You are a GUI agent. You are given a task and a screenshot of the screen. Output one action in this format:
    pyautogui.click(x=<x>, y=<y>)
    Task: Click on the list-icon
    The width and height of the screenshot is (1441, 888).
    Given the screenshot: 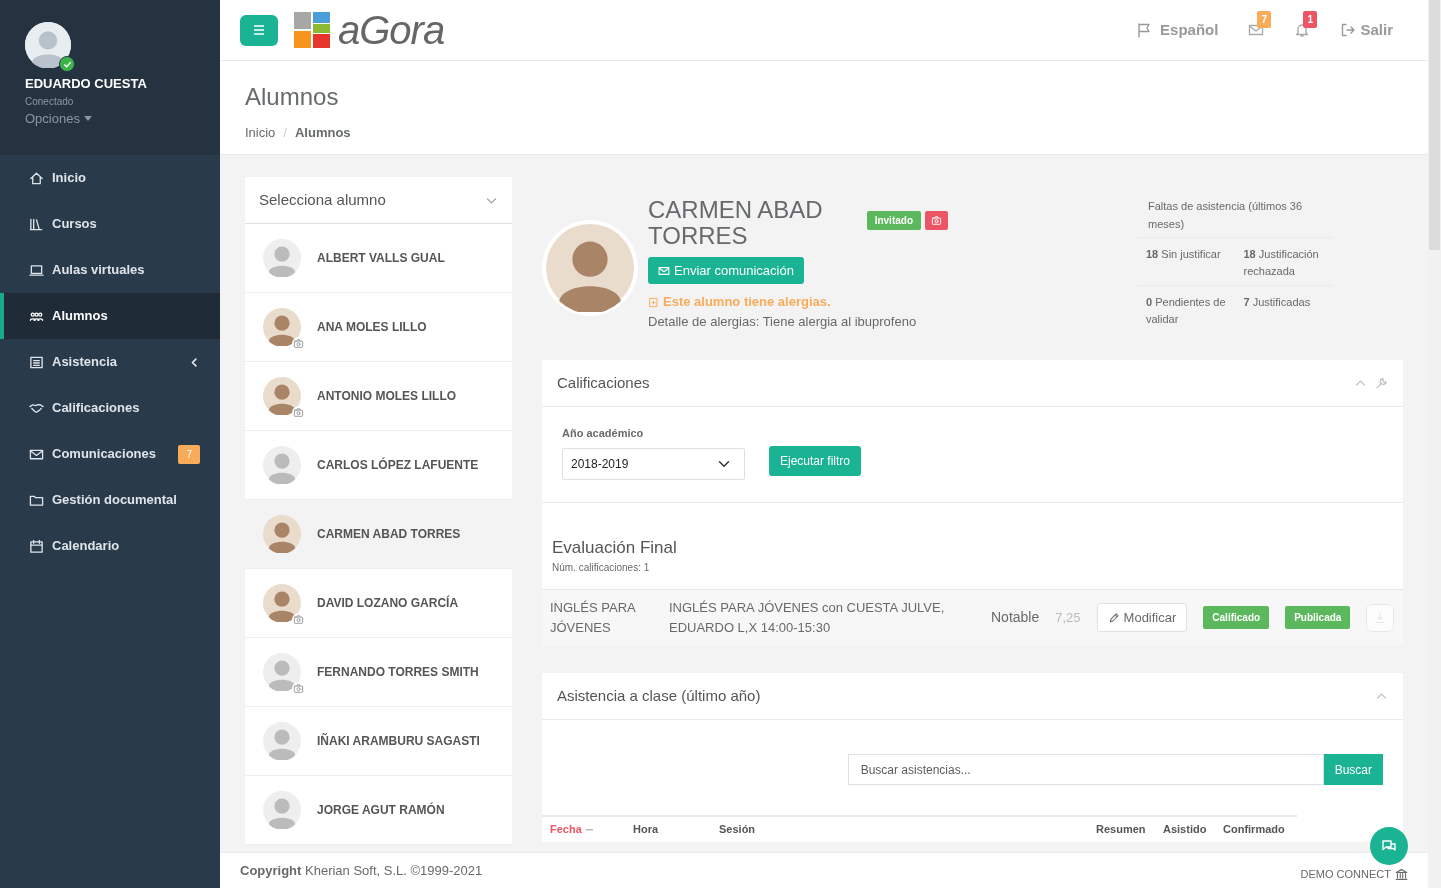 What is the action you would take?
    pyautogui.click(x=36, y=362)
    